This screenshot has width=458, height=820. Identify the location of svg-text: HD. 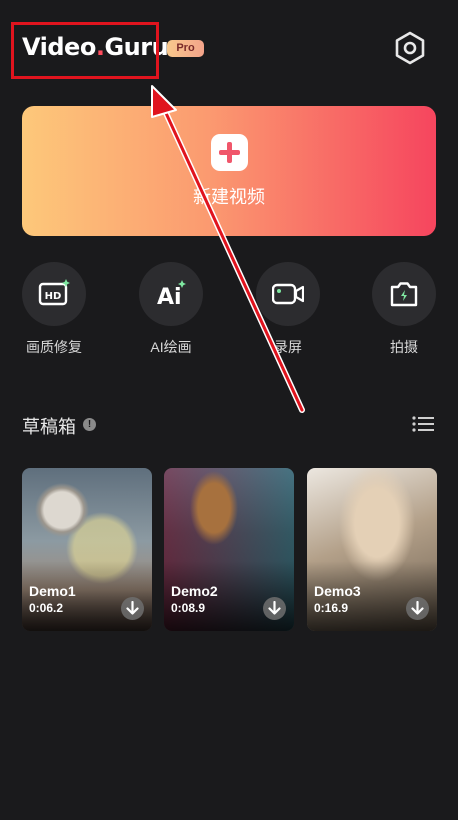
(53, 296).